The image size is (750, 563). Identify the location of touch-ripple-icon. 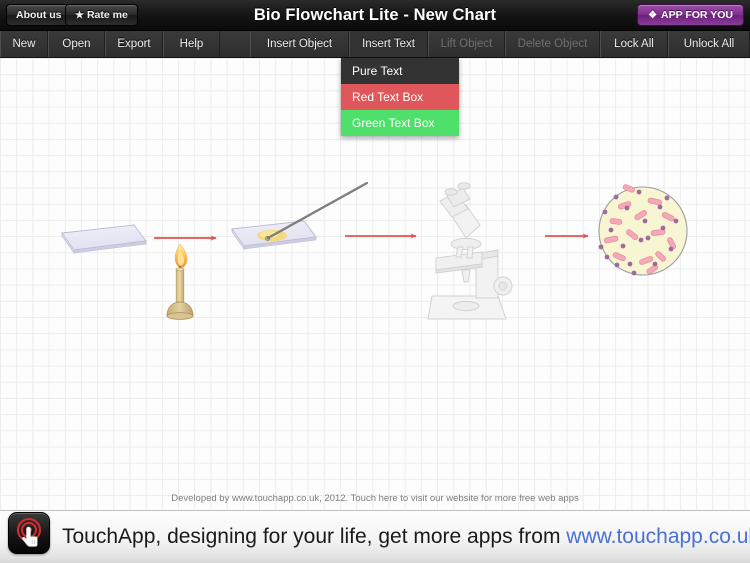
(29, 533).